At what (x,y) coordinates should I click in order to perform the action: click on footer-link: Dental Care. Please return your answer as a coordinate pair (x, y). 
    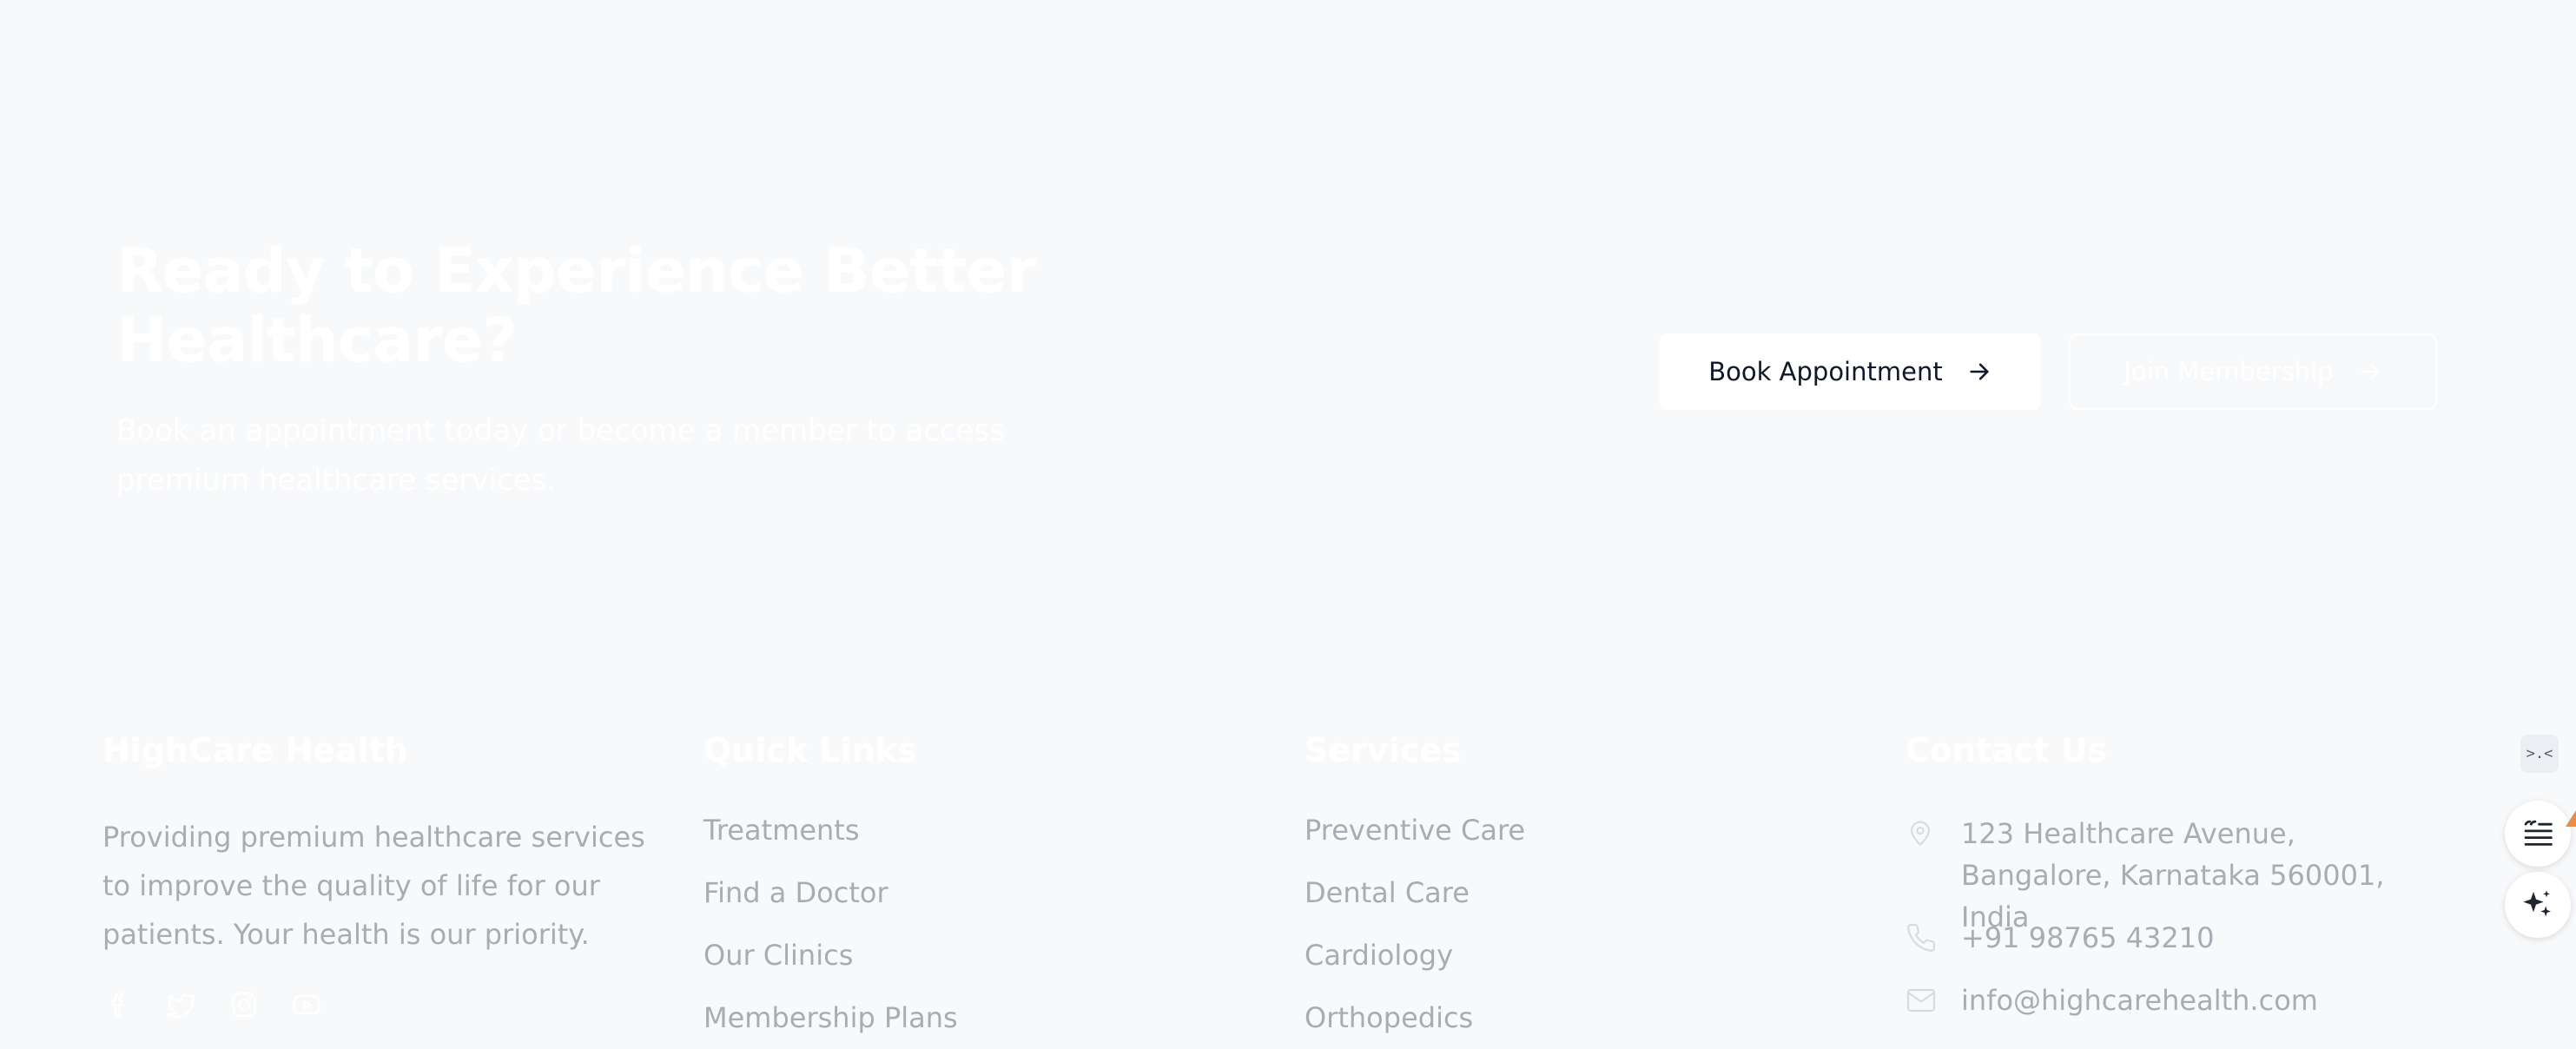
    Looking at the image, I should click on (1574, 906).